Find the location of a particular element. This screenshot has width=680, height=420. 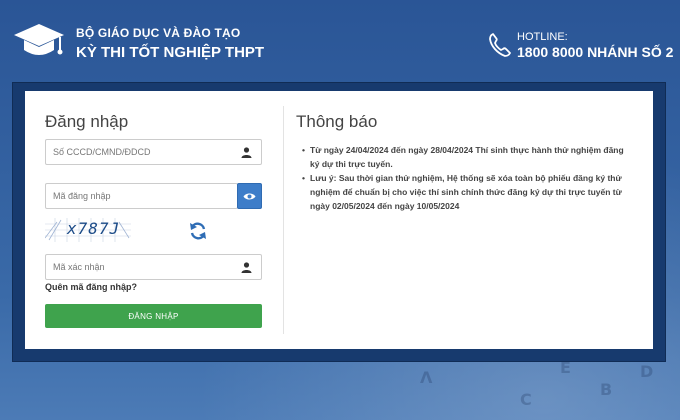

captcha-text: x787J is located at coordinates (94, 228).